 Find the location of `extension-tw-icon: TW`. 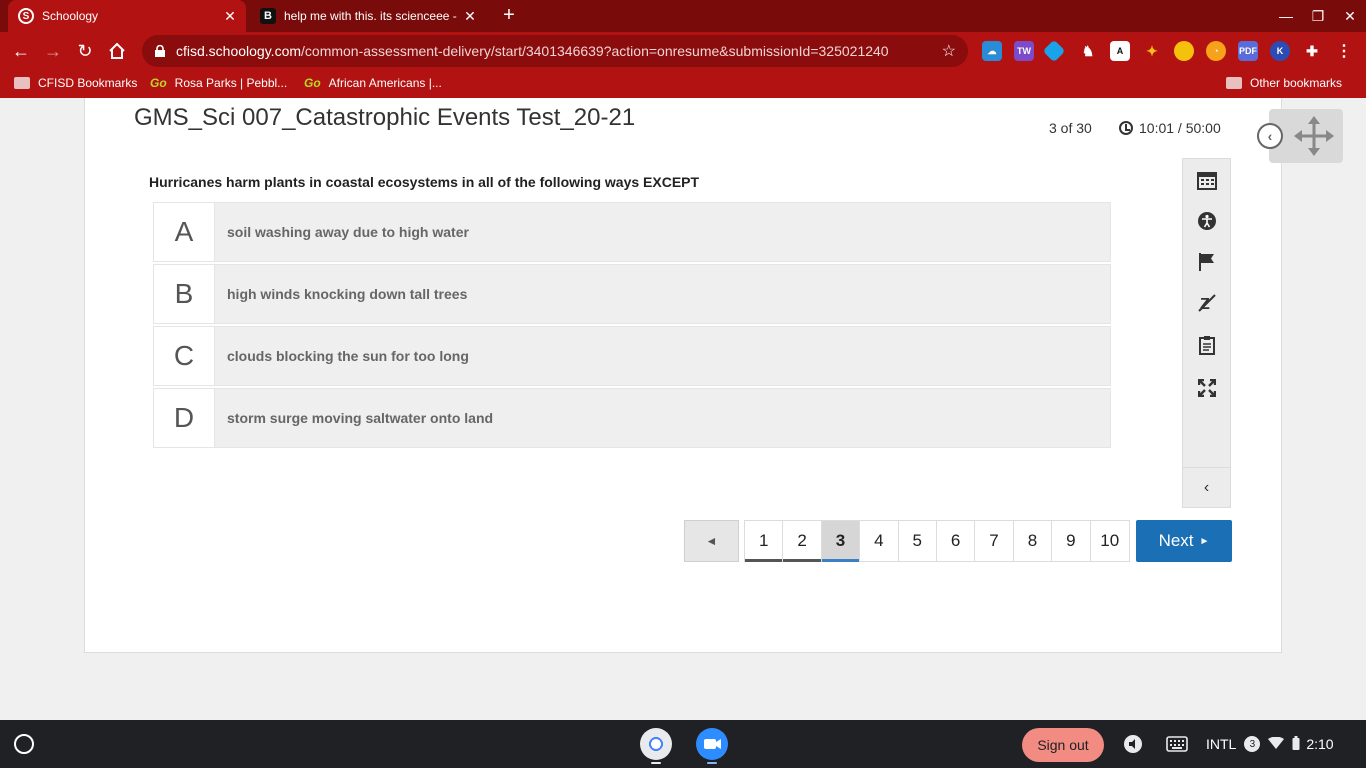

extension-tw-icon: TW is located at coordinates (1024, 51).